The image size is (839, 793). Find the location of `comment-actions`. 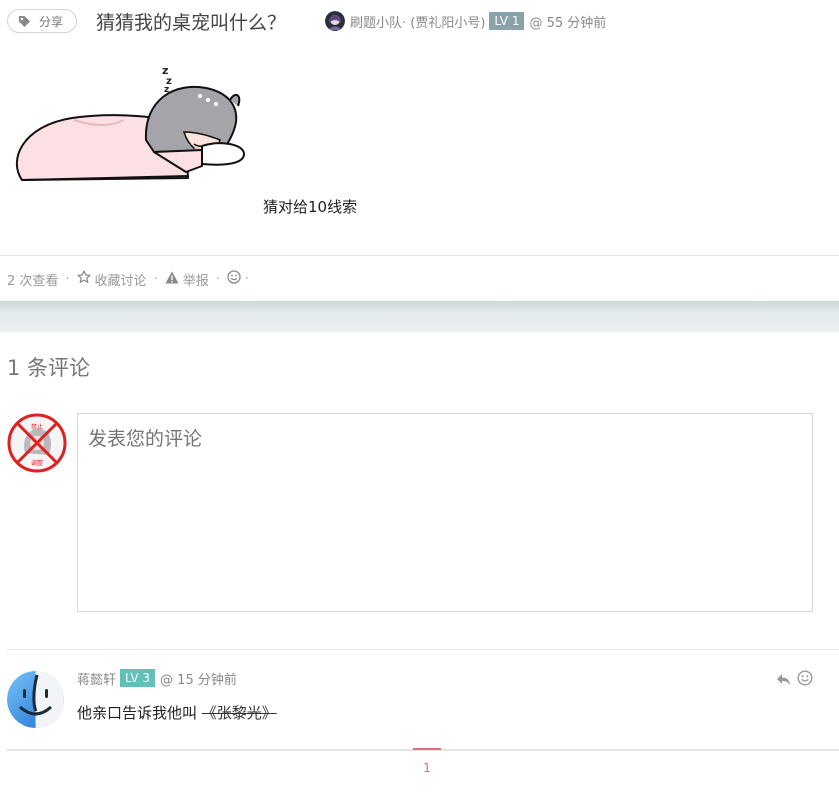

comment-actions is located at coordinates (794, 680).